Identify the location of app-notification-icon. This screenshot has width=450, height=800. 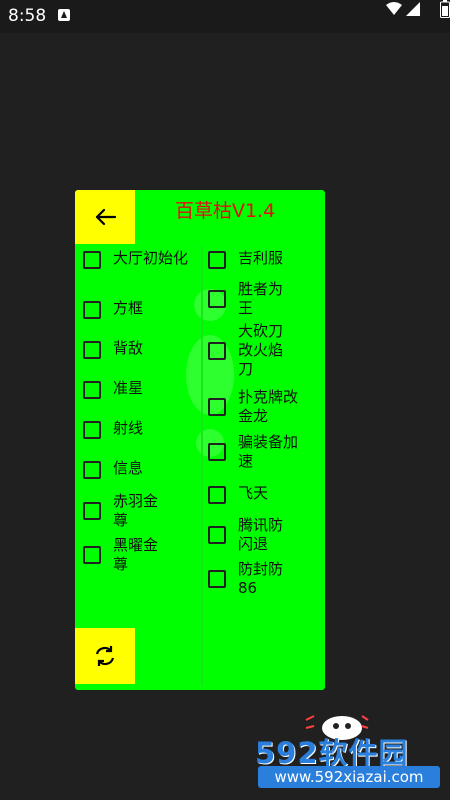
(64, 15).